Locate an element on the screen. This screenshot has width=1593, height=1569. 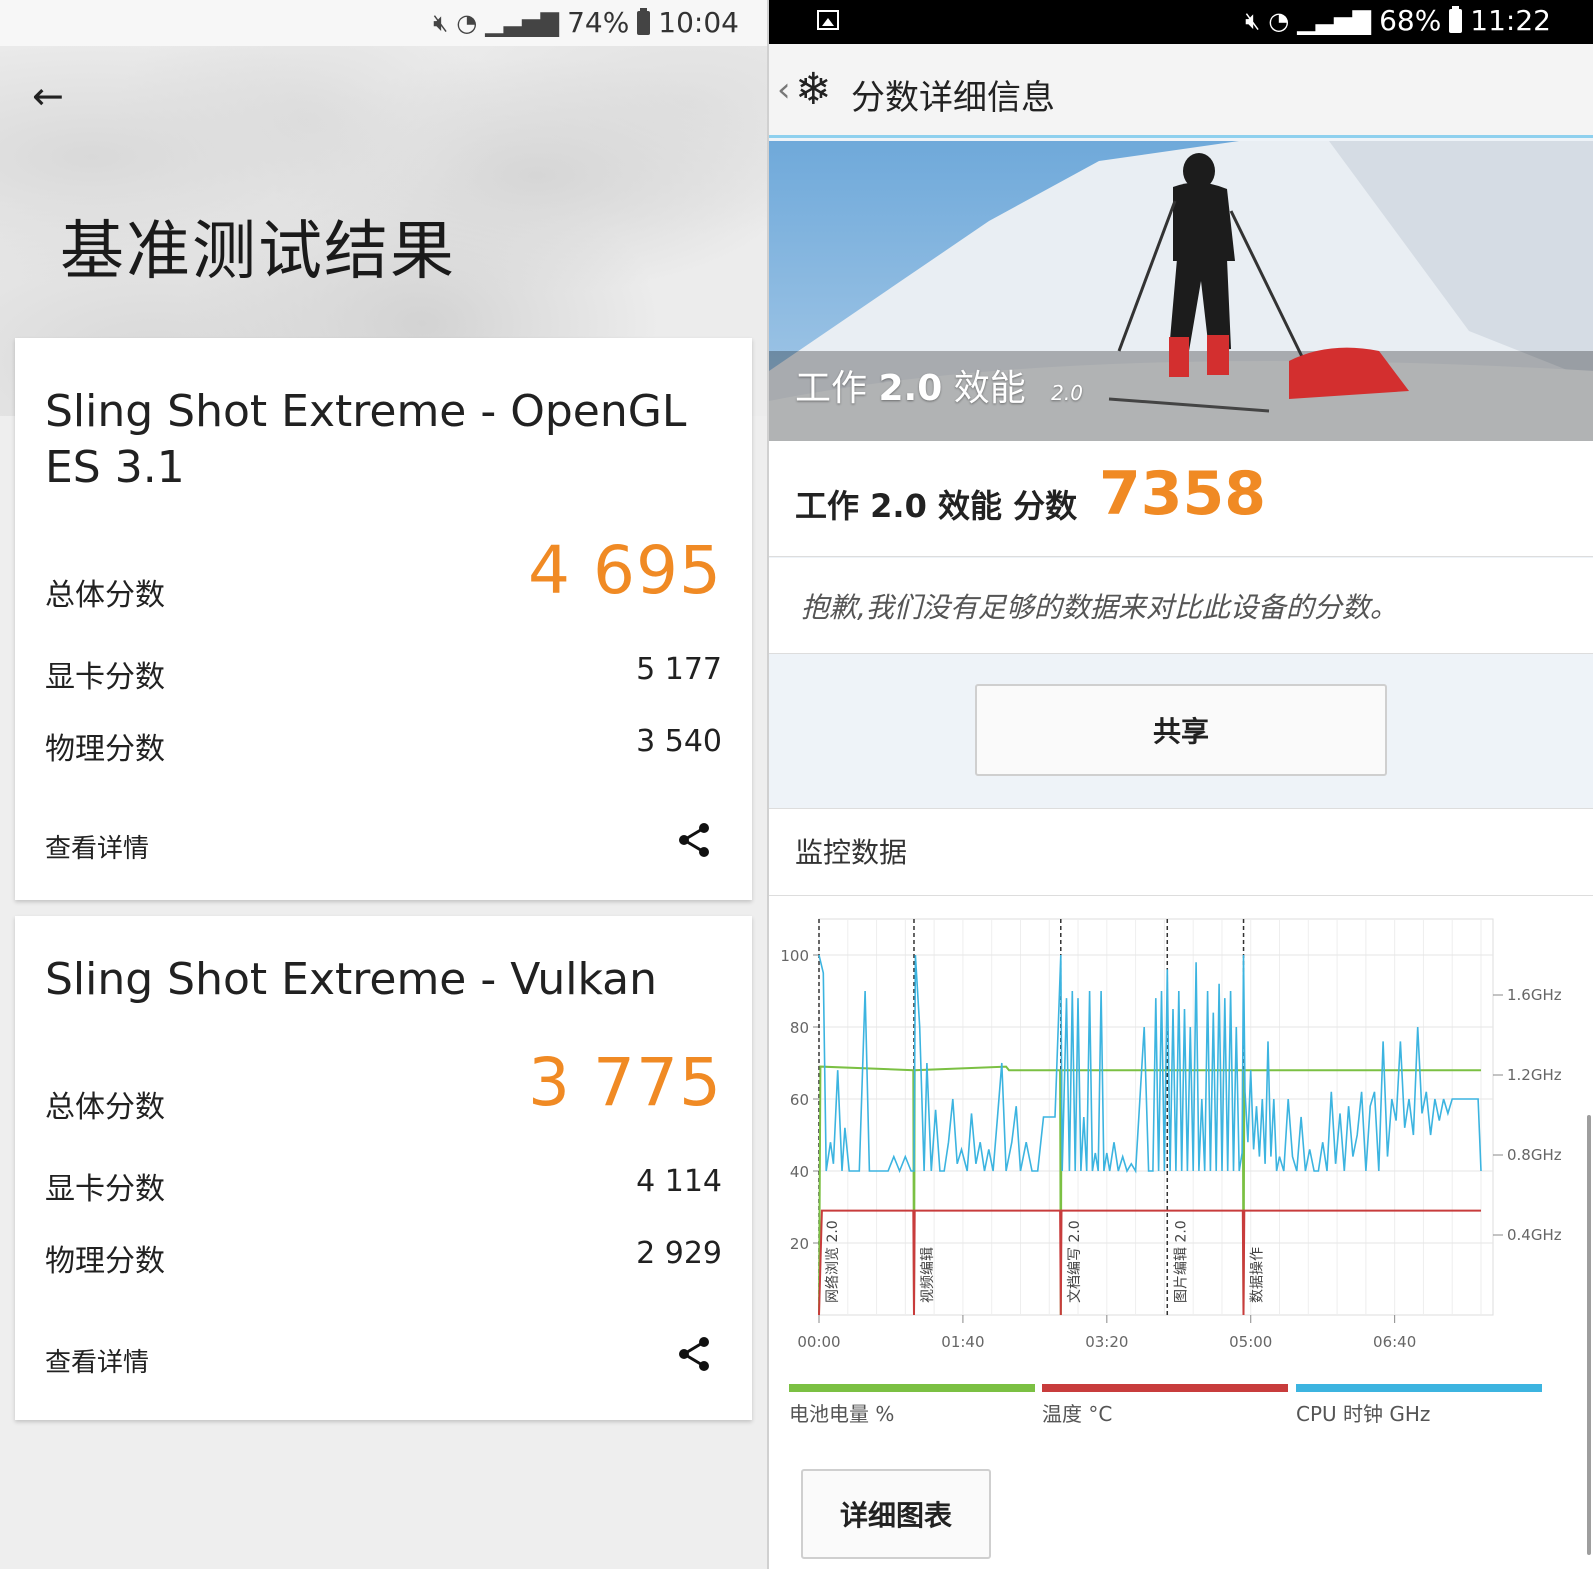
y2-tick-label: 1.2GHz is located at coordinates (1534, 1075).